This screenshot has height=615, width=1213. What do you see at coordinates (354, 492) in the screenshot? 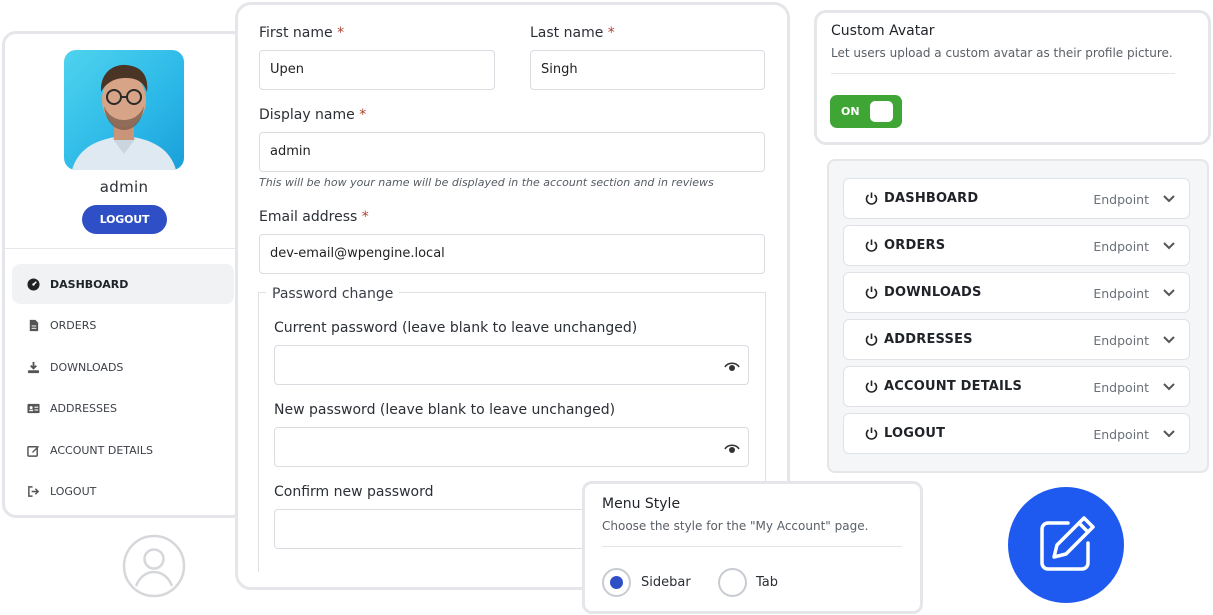
I see `confirm-password-label: Confirm new password` at bounding box center [354, 492].